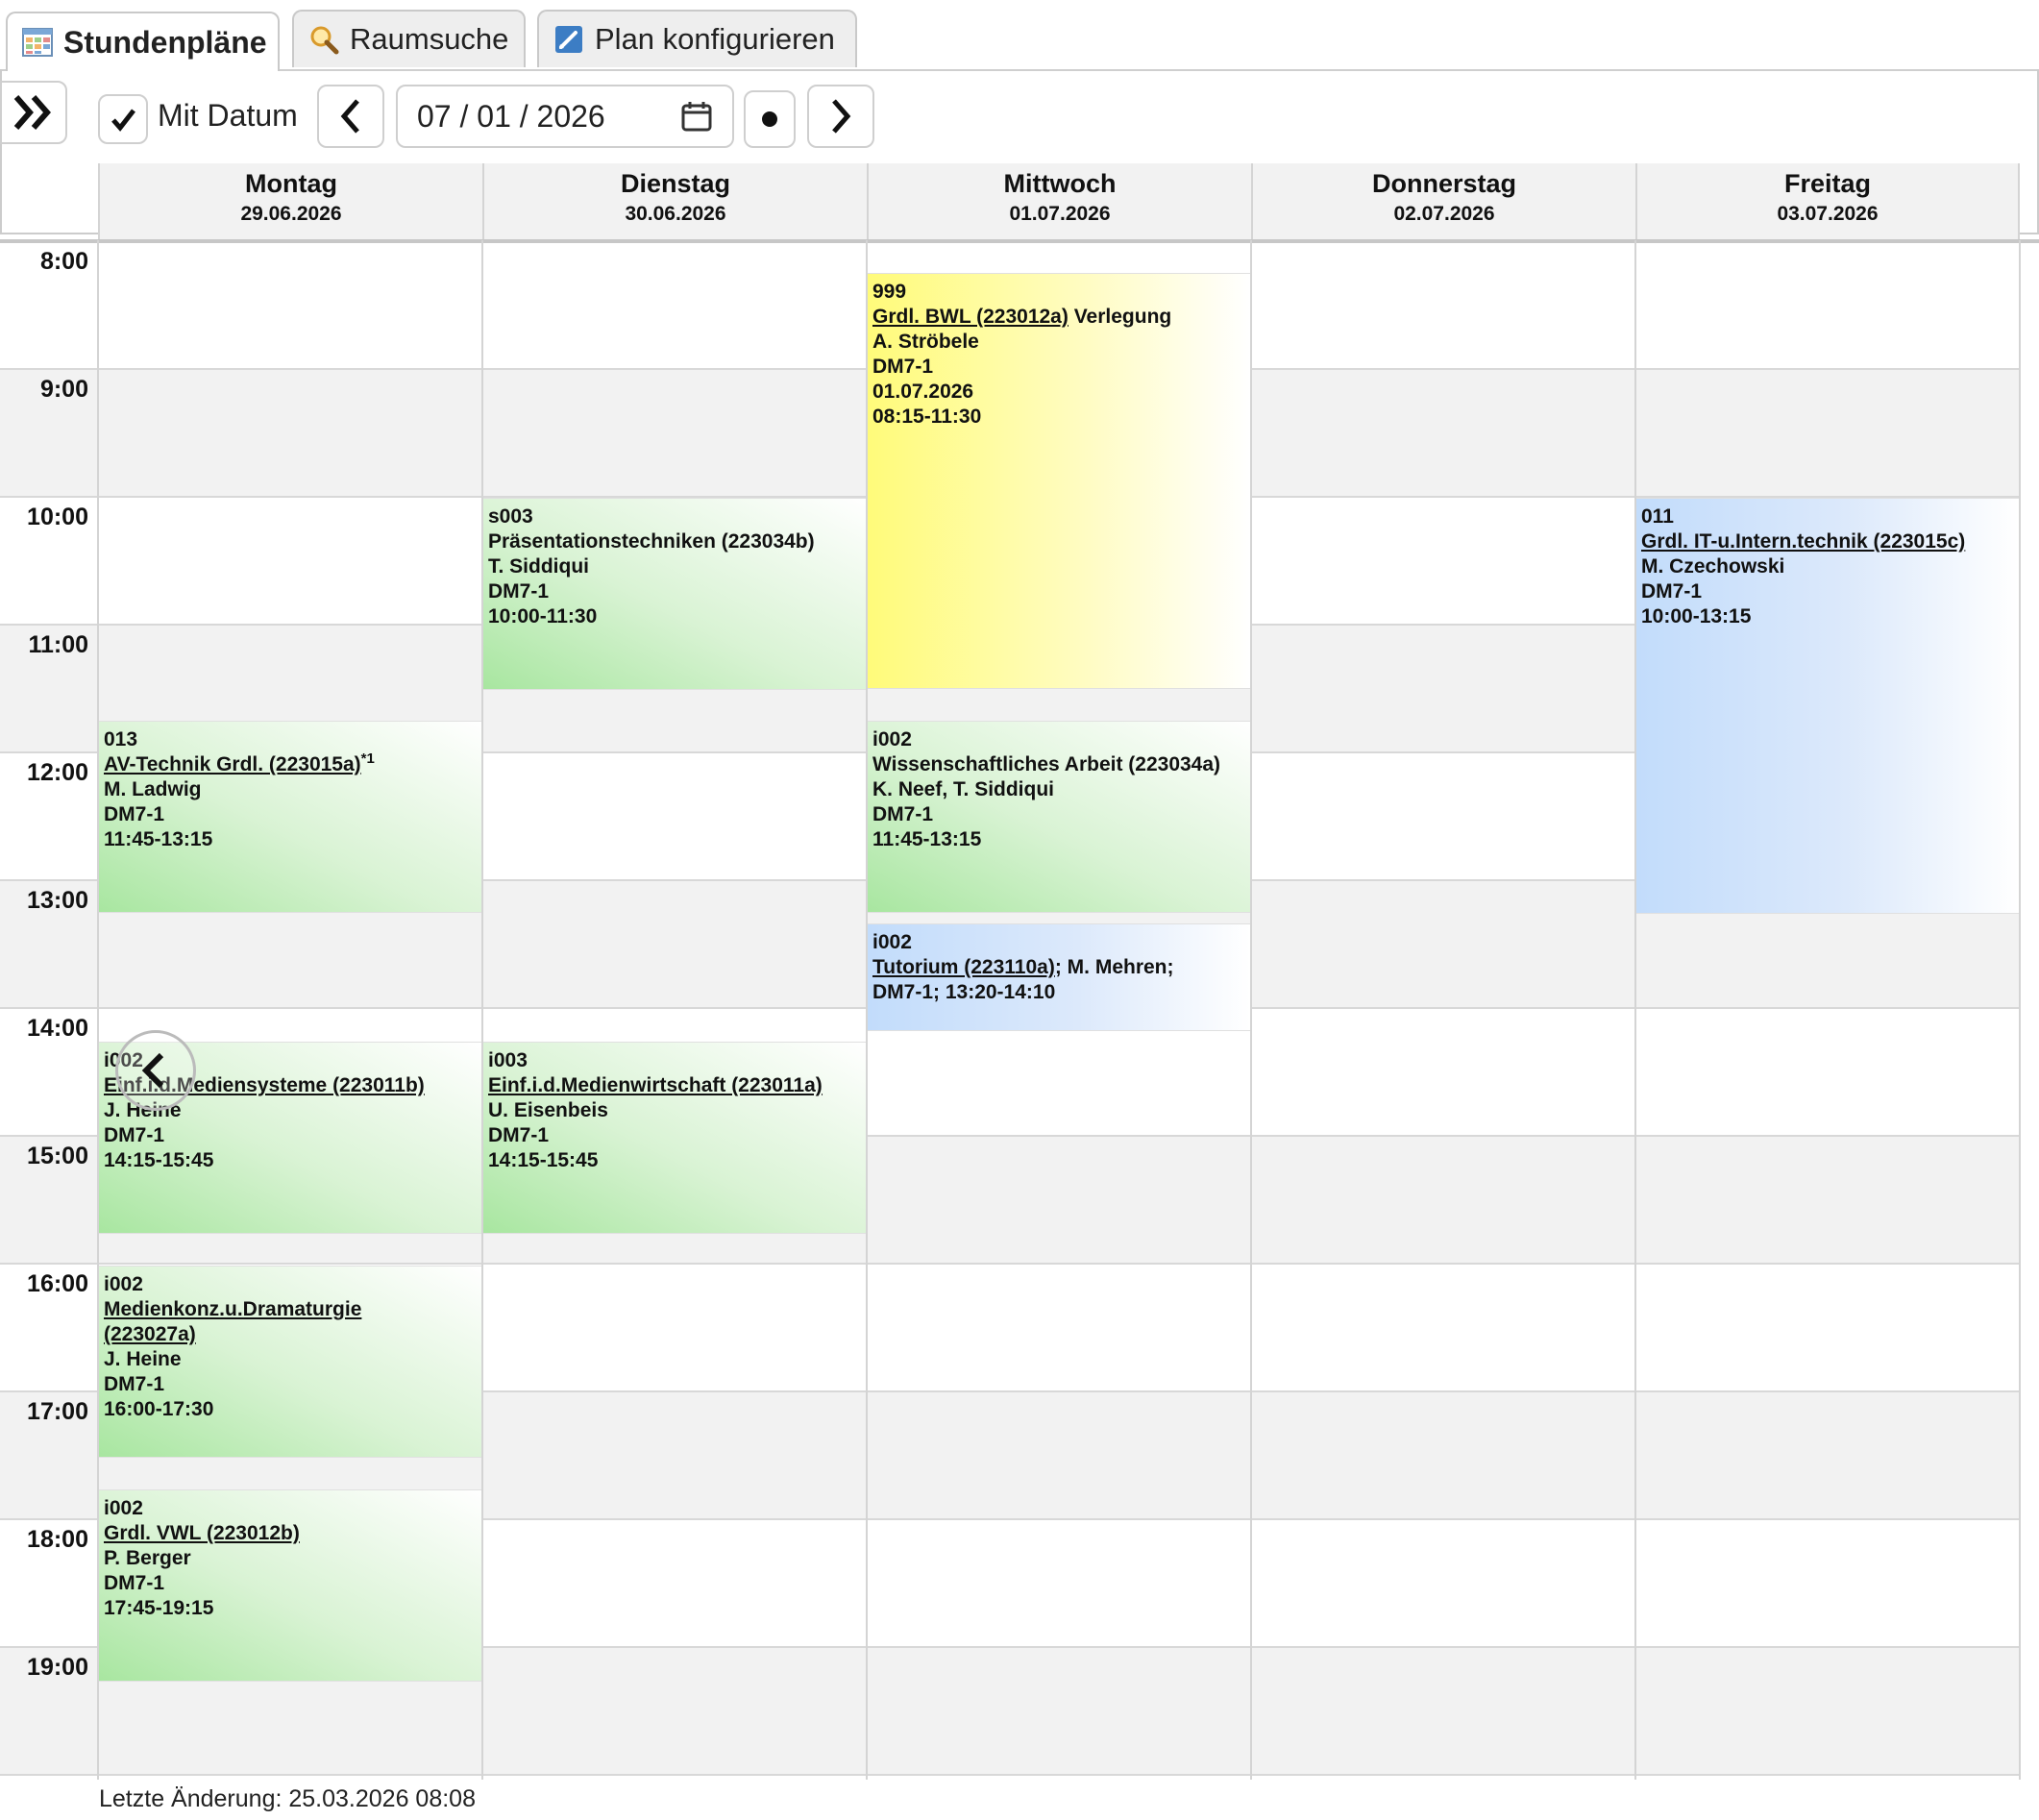  What do you see at coordinates (651, 542) in the screenshot?
I see `event-course: Präsentationstechniken (223034b)` at bounding box center [651, 542].